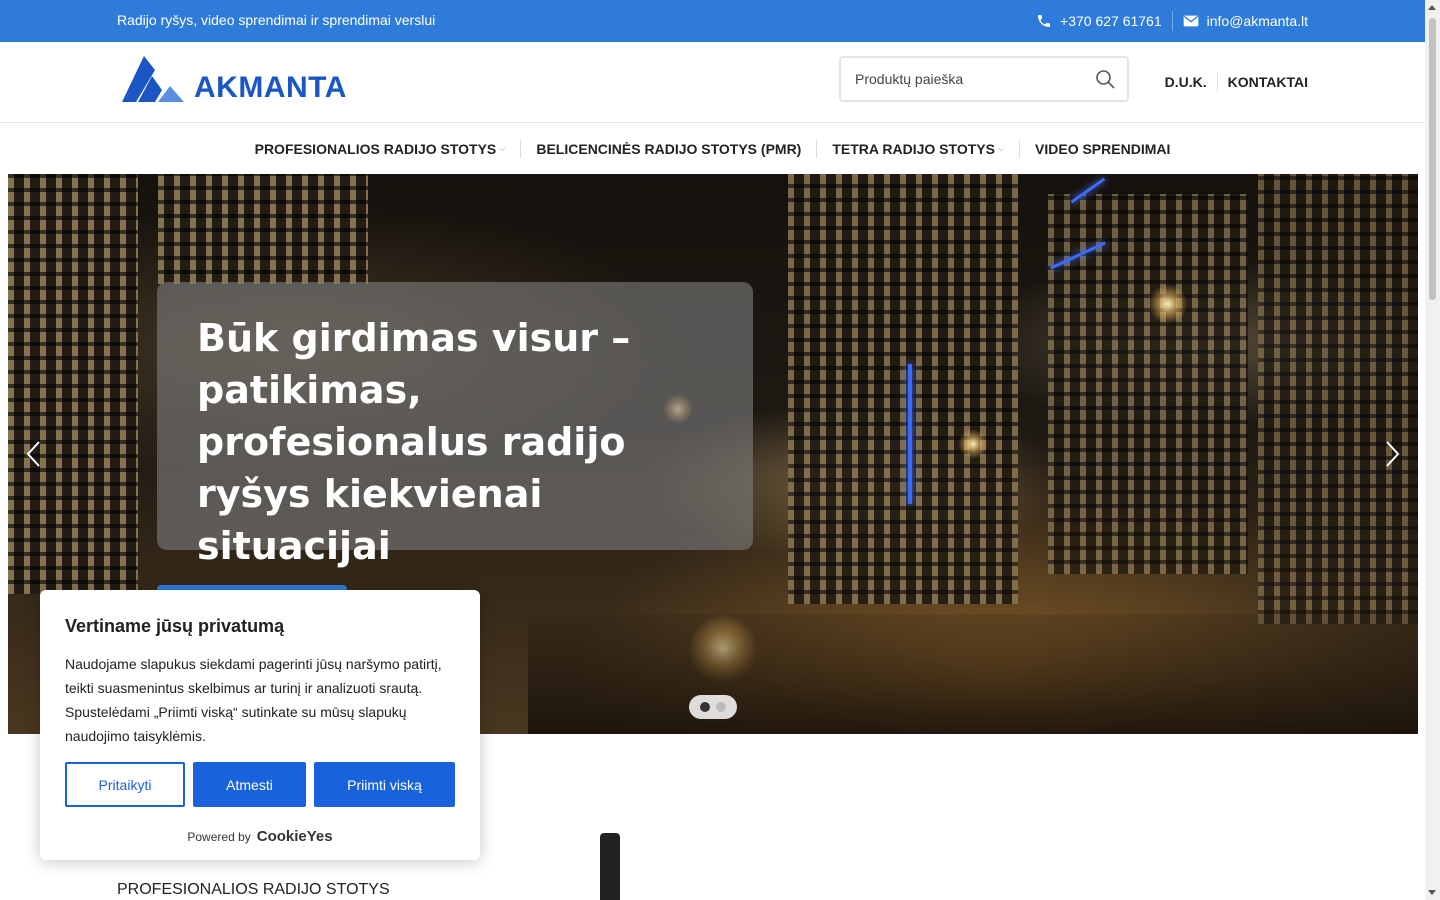 The image size is (1440, 900). I want to click on logo-mark-icon, so click(153, 79).